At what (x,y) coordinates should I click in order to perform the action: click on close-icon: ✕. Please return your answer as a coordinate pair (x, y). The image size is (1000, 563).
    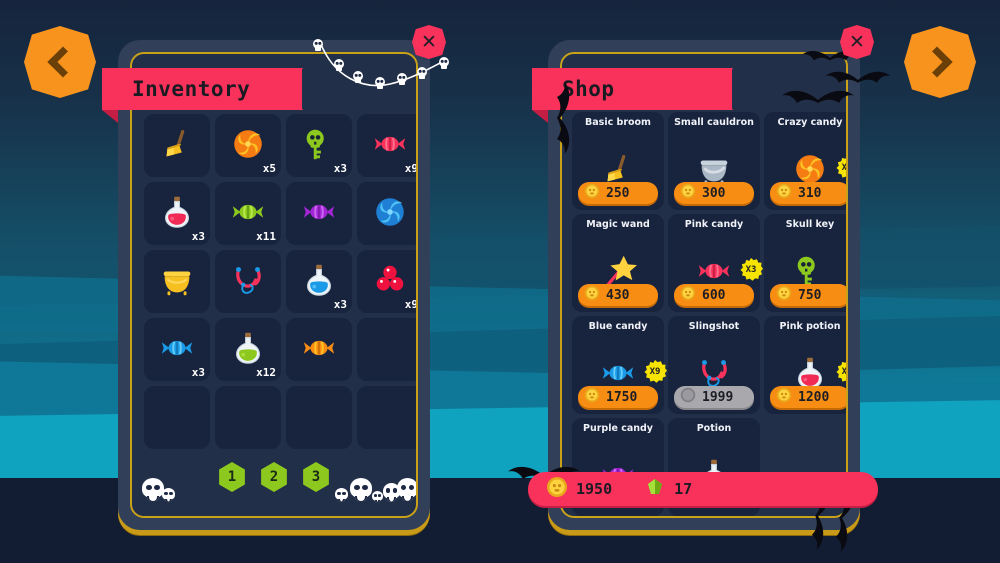
    Looking at the image, I should click on (429, 41).